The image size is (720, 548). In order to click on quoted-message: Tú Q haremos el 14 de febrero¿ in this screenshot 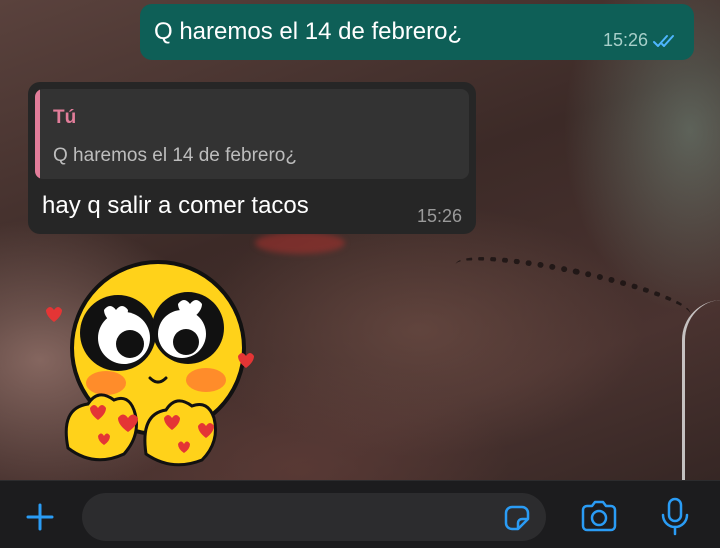, I will do `click(252, 134)`.